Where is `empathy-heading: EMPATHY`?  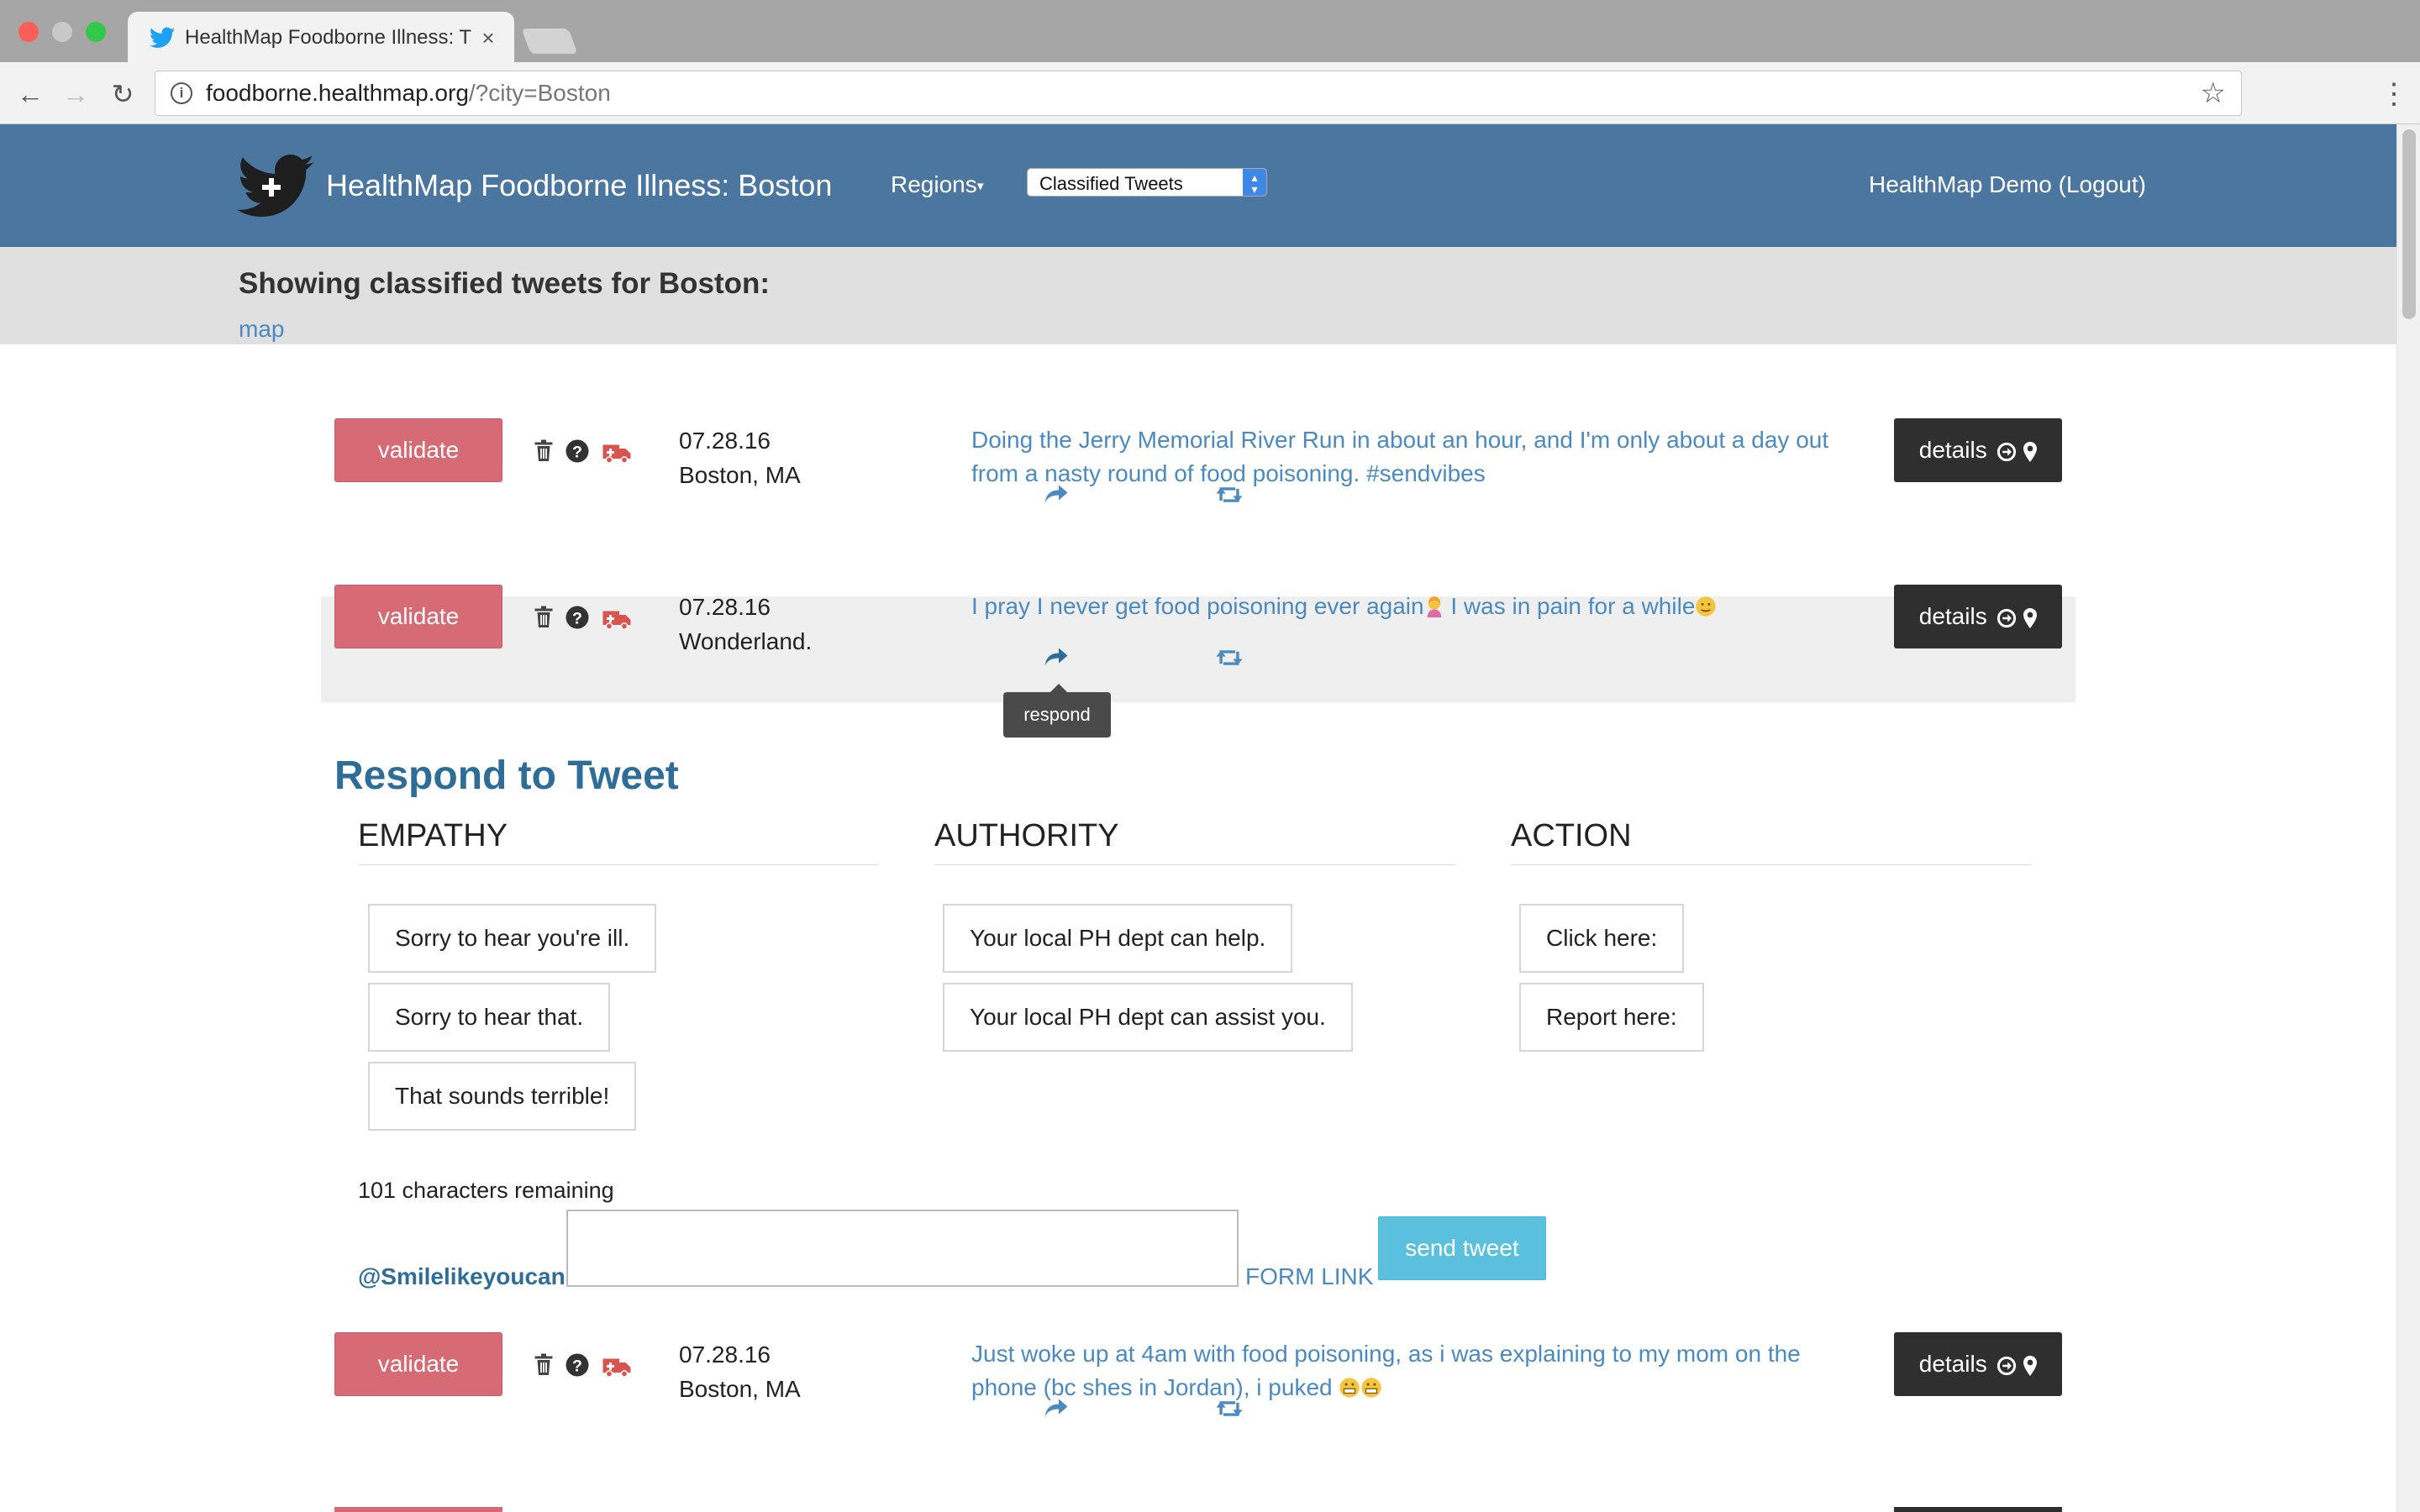 empathy-heading: EMPATHY is located at coordinates (618, 841).